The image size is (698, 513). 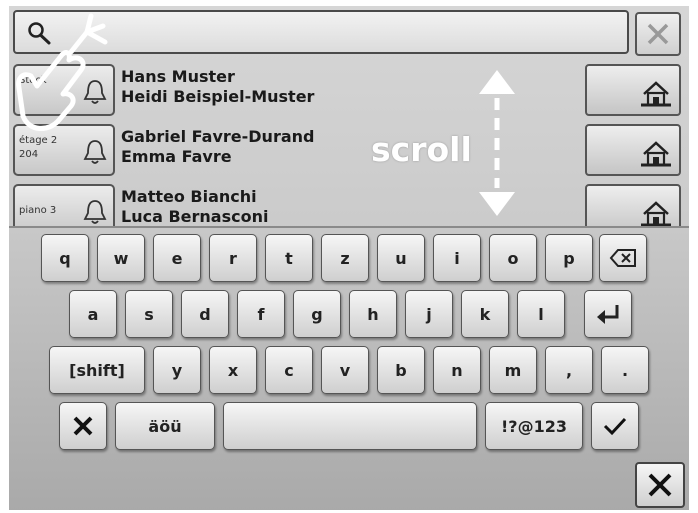 I want to click on key: i, so click(x=457, y=258).